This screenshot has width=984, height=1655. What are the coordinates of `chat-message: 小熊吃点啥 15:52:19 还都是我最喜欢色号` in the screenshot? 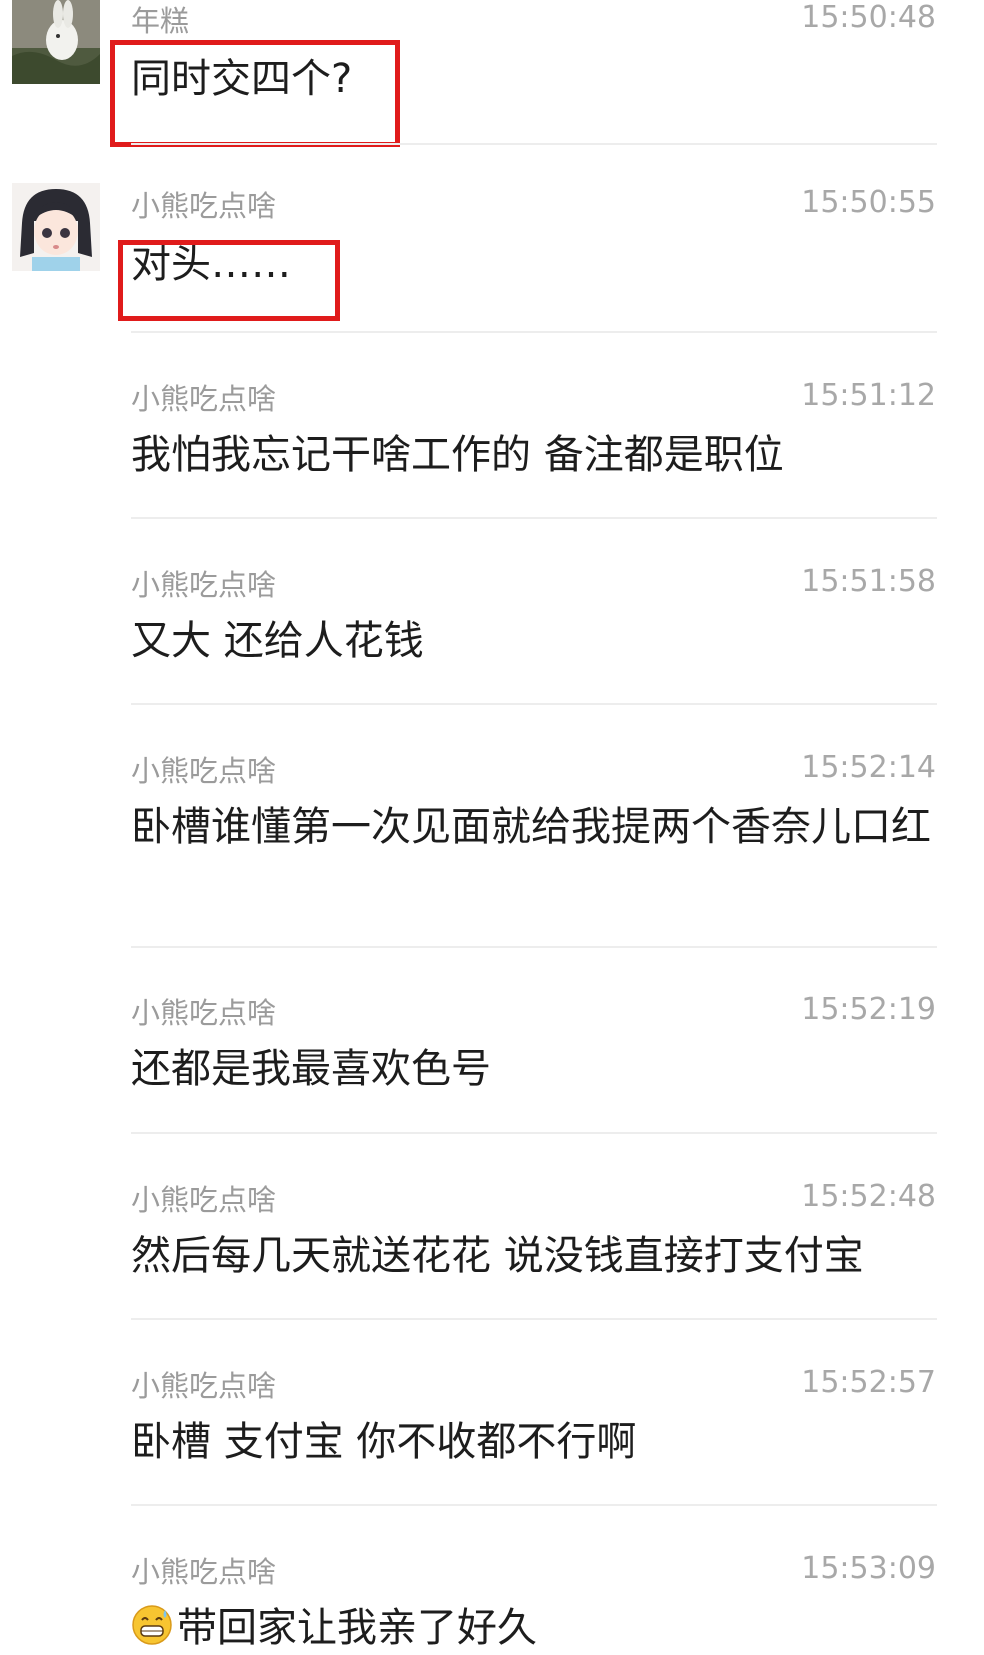 It's located at (492, 1062).